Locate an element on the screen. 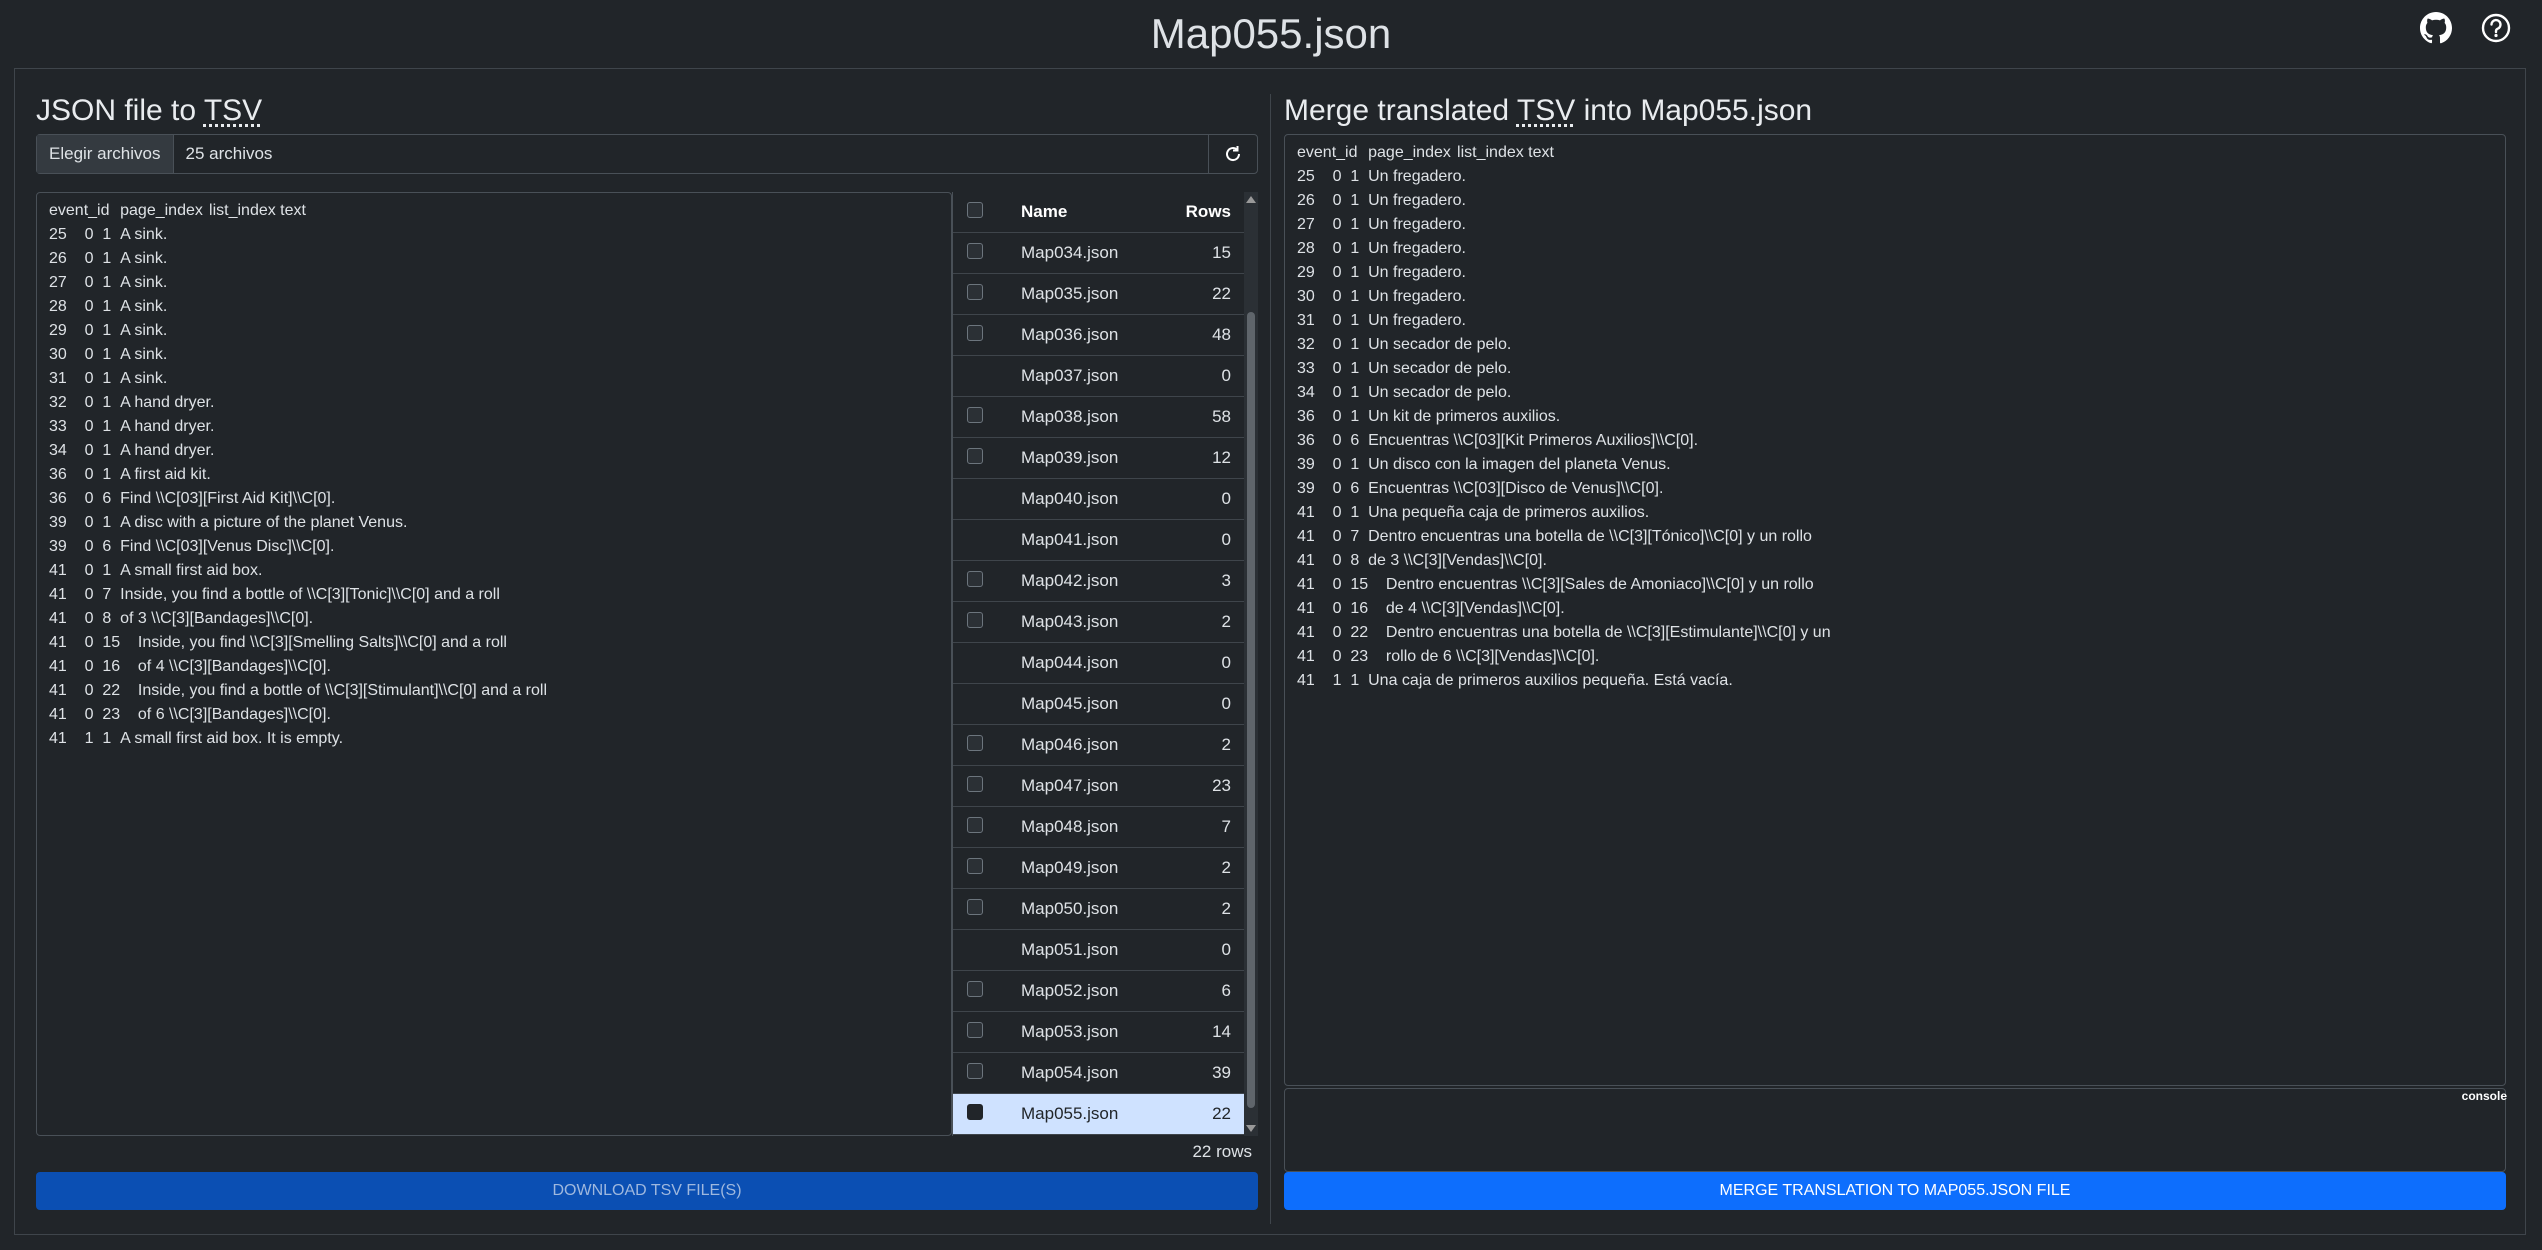  file-row: Map050.json 2 is located at coordinates (1099, 909).